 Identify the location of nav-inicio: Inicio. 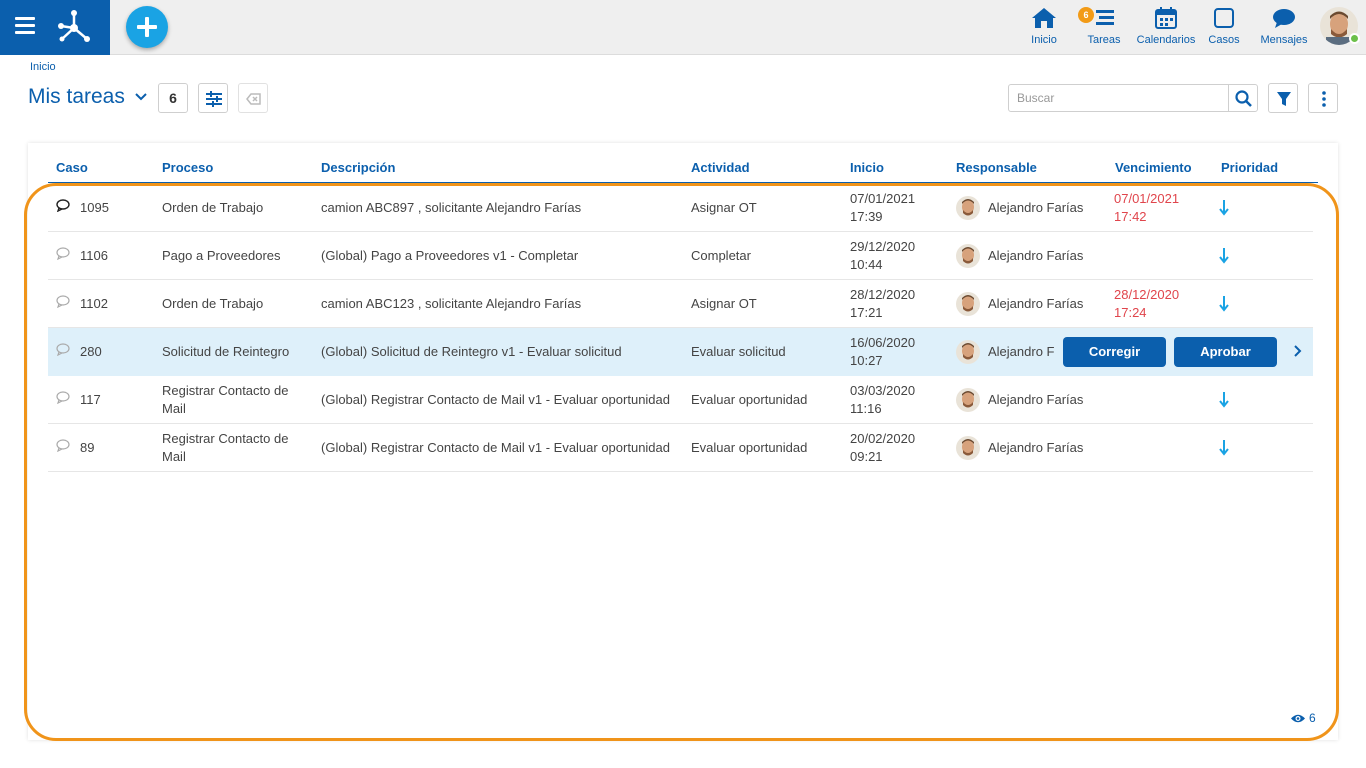
(1044, 28).